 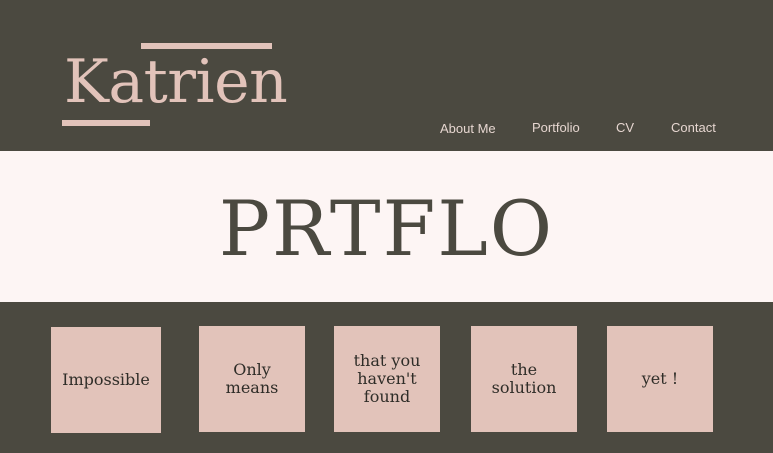 I want to click on tile-label: Only means, so click(x=252, y=378).